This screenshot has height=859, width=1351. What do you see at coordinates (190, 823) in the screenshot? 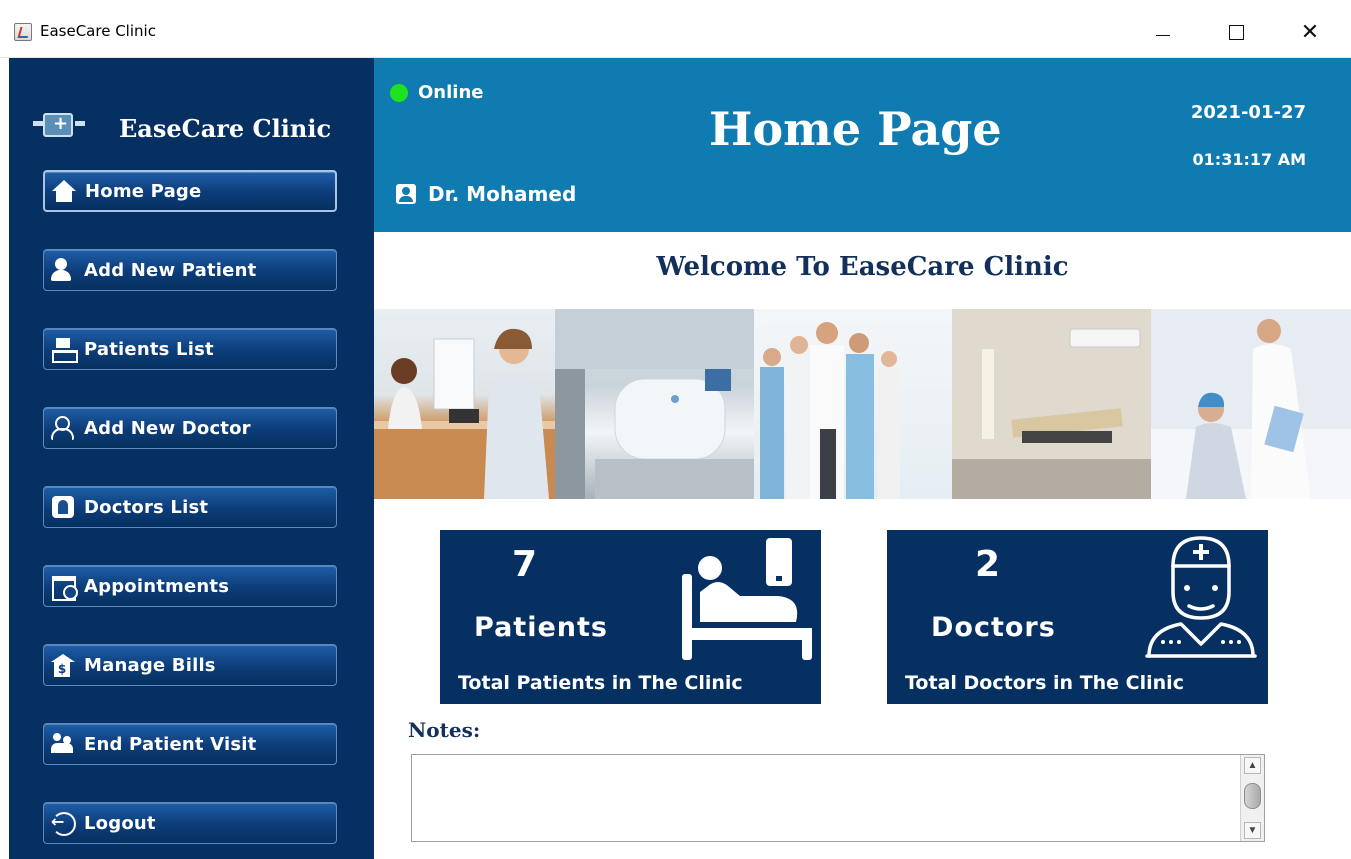
I see `sidebar-item-logout: Logout` at bounding box center [190, 823].